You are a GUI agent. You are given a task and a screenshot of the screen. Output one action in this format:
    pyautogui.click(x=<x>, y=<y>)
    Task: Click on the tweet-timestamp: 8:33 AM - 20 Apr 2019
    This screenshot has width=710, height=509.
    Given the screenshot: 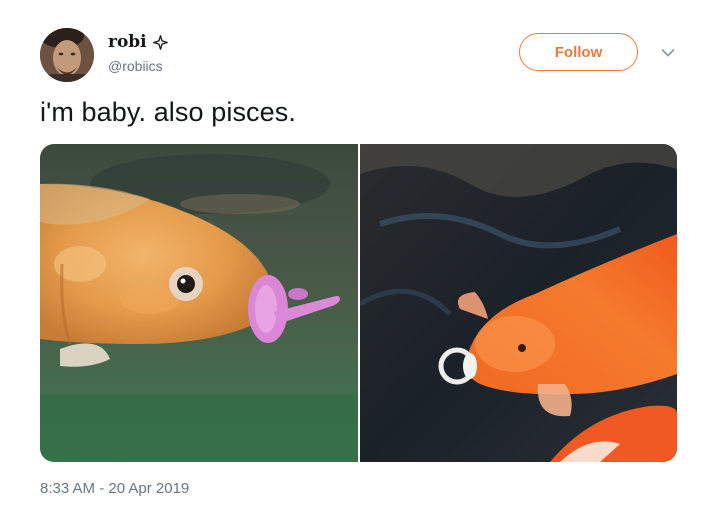 What is the action you would take?
    pyautogui.click(x=114, y=488)
    